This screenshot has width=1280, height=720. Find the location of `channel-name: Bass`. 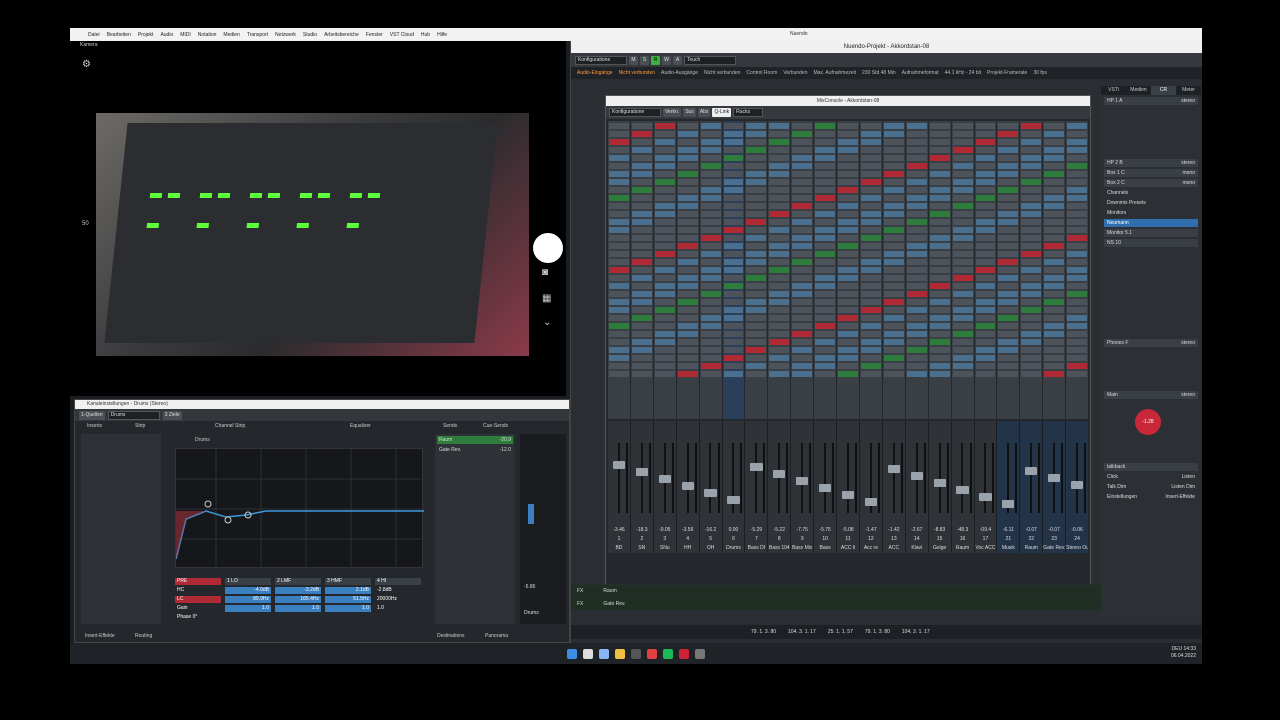

channel-name: Bass is located at coordinates (825, 548).